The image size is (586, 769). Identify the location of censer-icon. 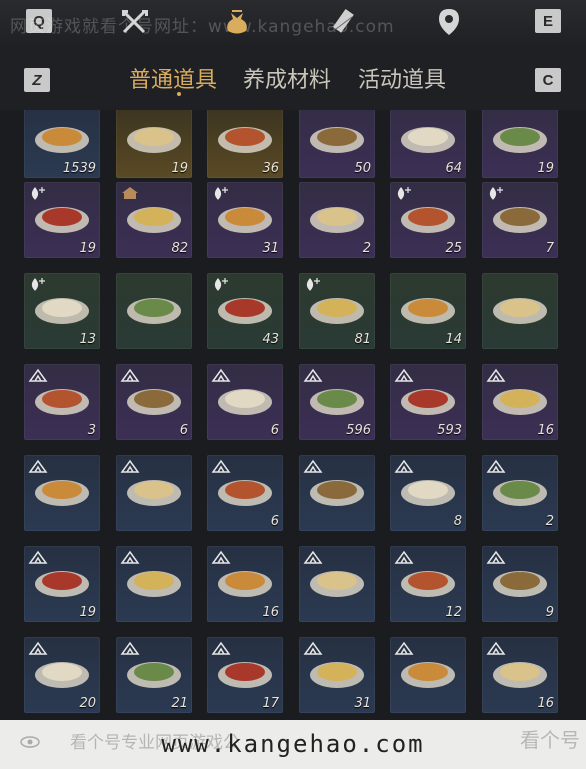
(154, 140).